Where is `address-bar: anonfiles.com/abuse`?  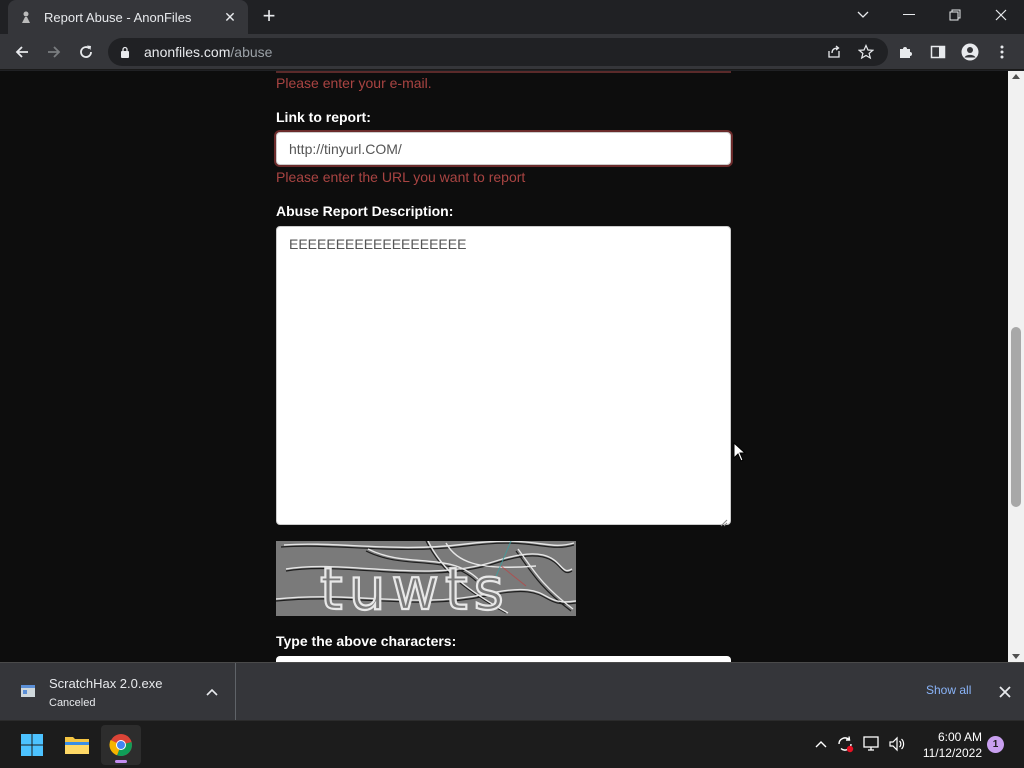 address-bar: anonfiles.com/abuse is located at coordinates (498, 52).